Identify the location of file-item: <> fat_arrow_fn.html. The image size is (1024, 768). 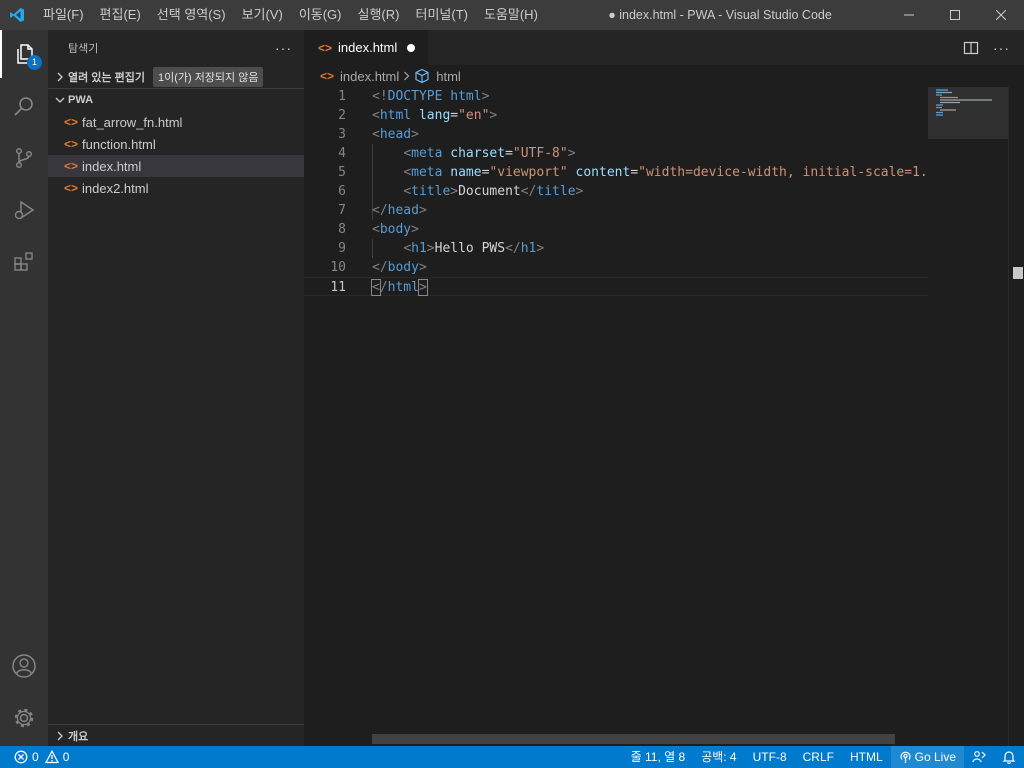
(176, 122).